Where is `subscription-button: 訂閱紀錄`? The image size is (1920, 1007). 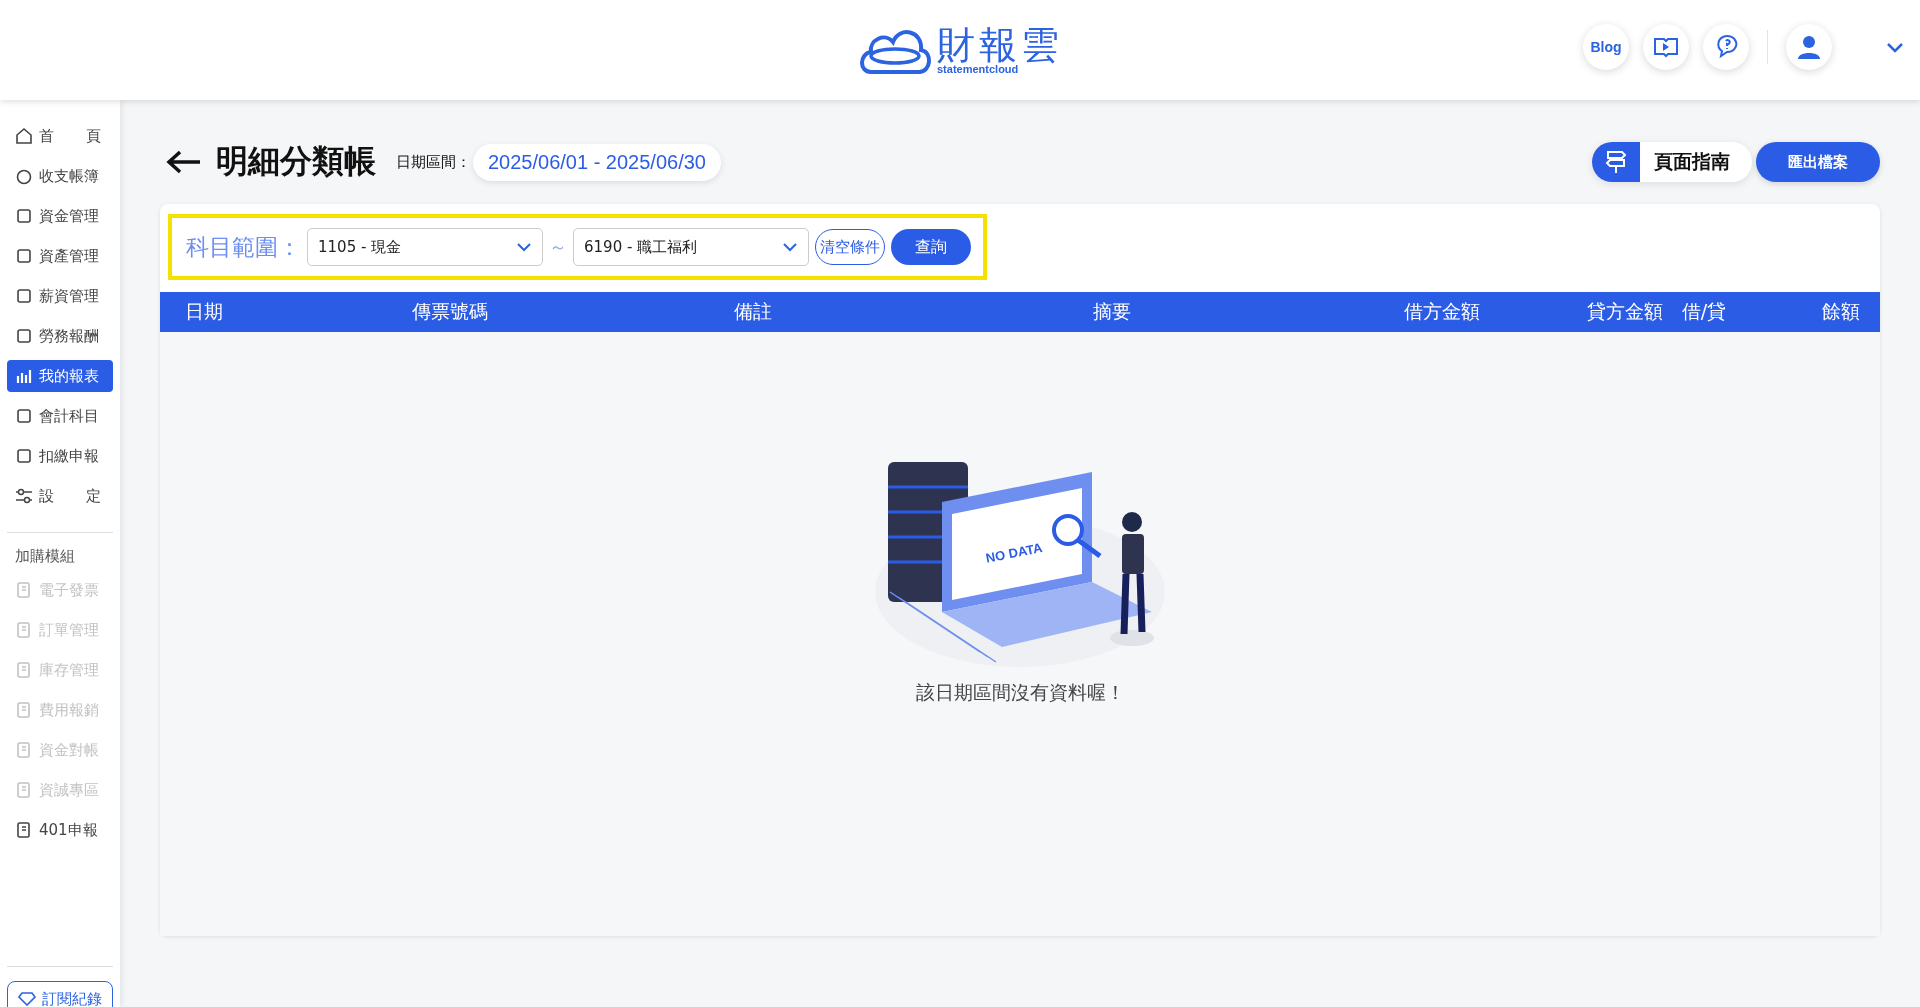
subscription-button: 訂閱紀錄 is located at coordinates (60, 994).